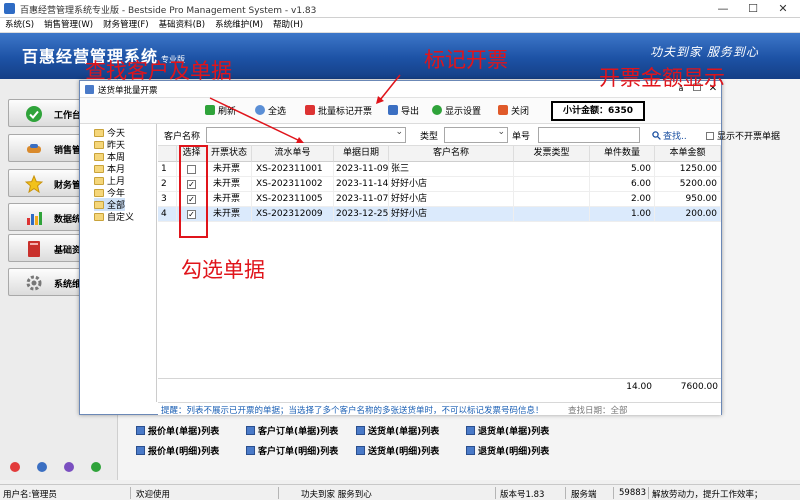 The width and height of the screenshot is (800, 500). What do you see at coordinates (255, 119) in the screenshot?
I see `annotation-arrow-customer` at bounding box center [255, 119].